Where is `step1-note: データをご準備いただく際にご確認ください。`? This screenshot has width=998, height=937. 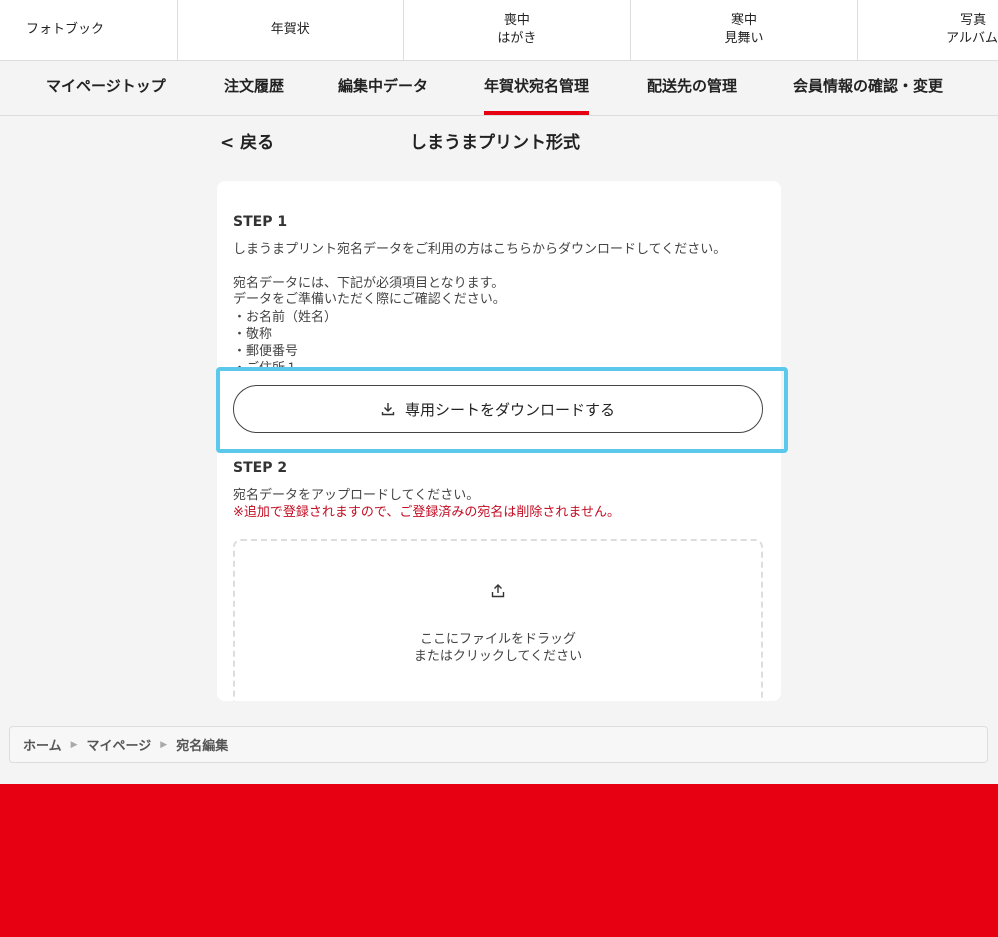
step1-note: データをご準備いただく際にご確認ください。 is located at coordinates (369, 299).